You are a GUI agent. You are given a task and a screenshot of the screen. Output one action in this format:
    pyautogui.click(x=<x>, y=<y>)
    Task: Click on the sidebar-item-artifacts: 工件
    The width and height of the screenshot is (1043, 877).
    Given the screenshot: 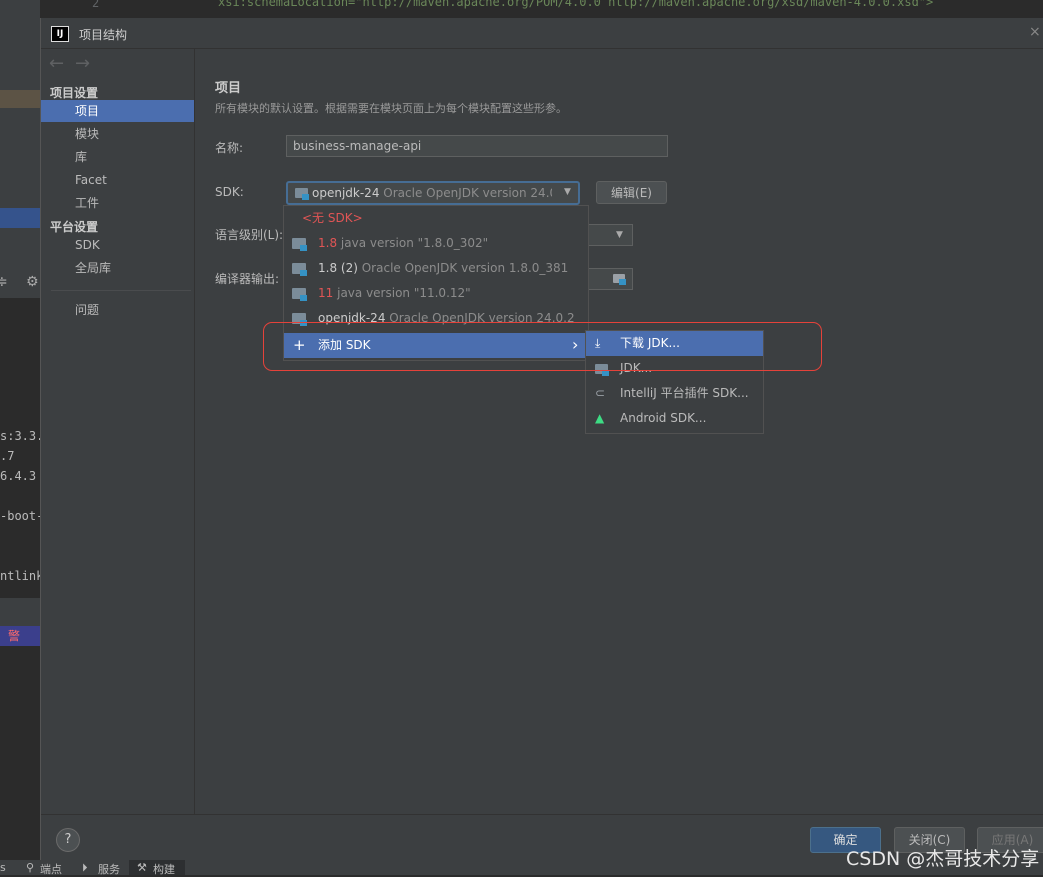 What is the action you would take?
    pyautogui.click(x=117, y=203)
    